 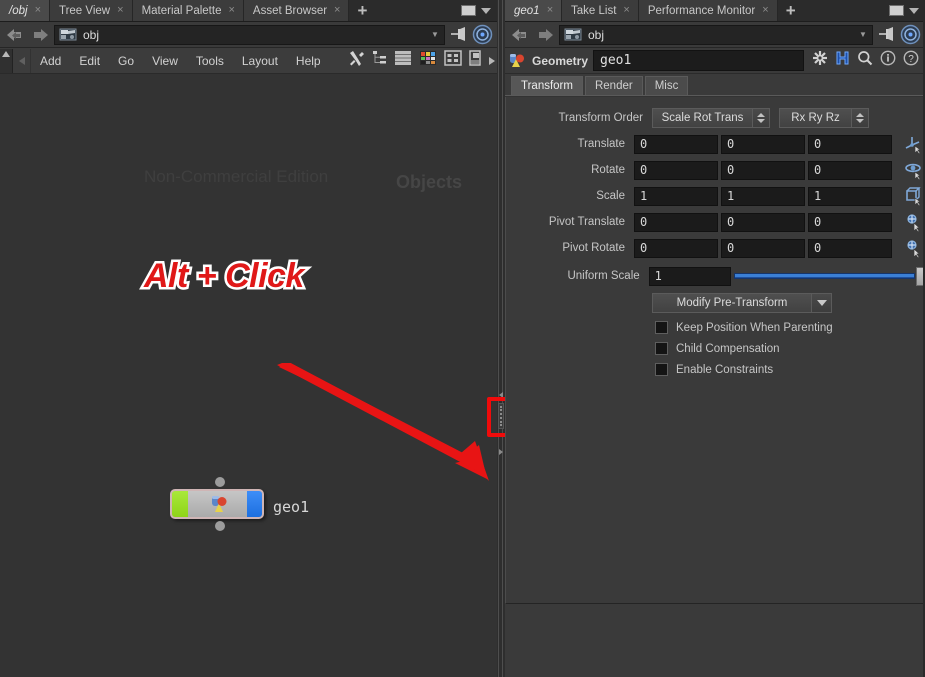 What do you see at coordinates (763, 144) in the screenshot?
I see `translate-y-input: 0` at bounding box center [763, 144].